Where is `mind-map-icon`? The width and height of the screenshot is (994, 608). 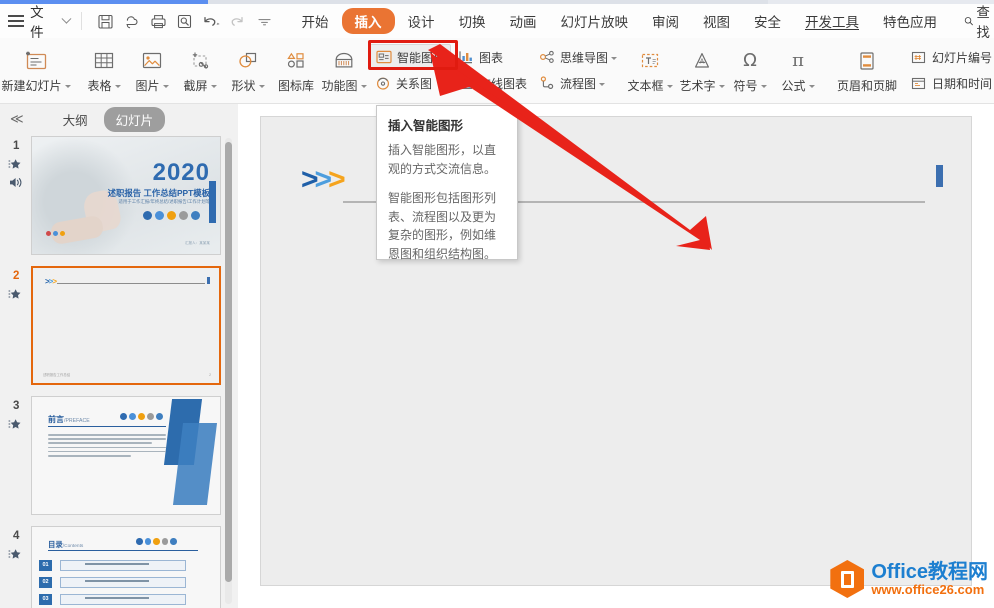 mind-map-icon is located at coordinates (546, 57).